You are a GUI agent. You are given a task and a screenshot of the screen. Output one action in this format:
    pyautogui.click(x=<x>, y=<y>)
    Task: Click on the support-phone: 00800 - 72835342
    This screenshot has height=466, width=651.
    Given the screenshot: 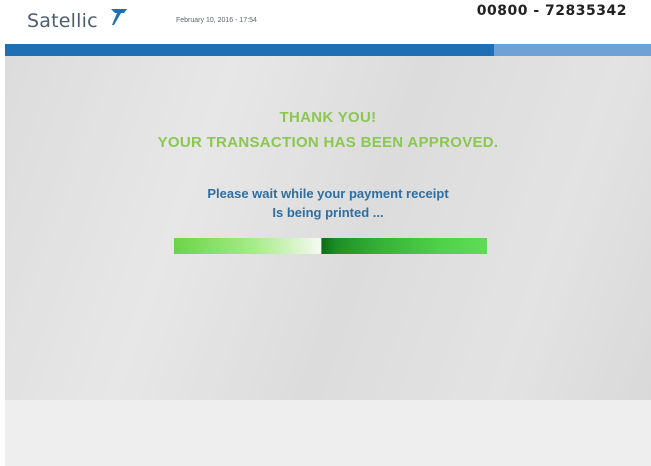 What is the action you would take?
    pyautogui.click(x=551, y=11)
    